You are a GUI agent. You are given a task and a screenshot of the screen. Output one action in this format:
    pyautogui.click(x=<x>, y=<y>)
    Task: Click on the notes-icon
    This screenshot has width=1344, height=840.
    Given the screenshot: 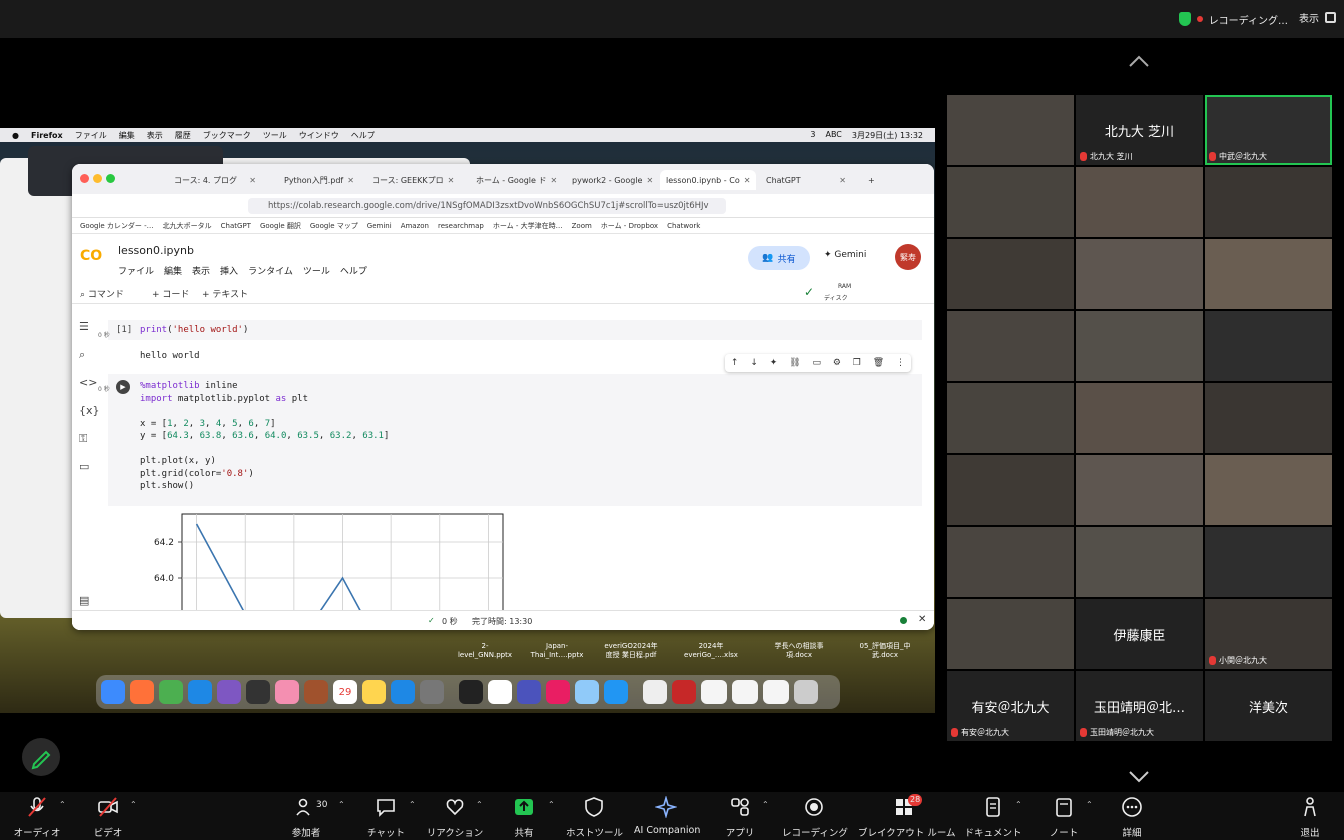 What is the action you would take?
    pyautogui.click(x=374, y=692)
    